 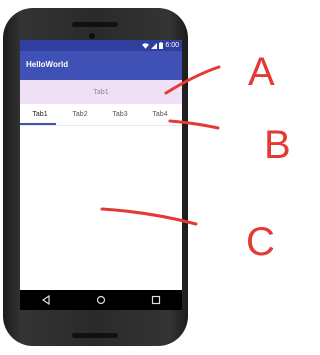 I want to click on status-bar: 6:00, so click(x=101, y=45).